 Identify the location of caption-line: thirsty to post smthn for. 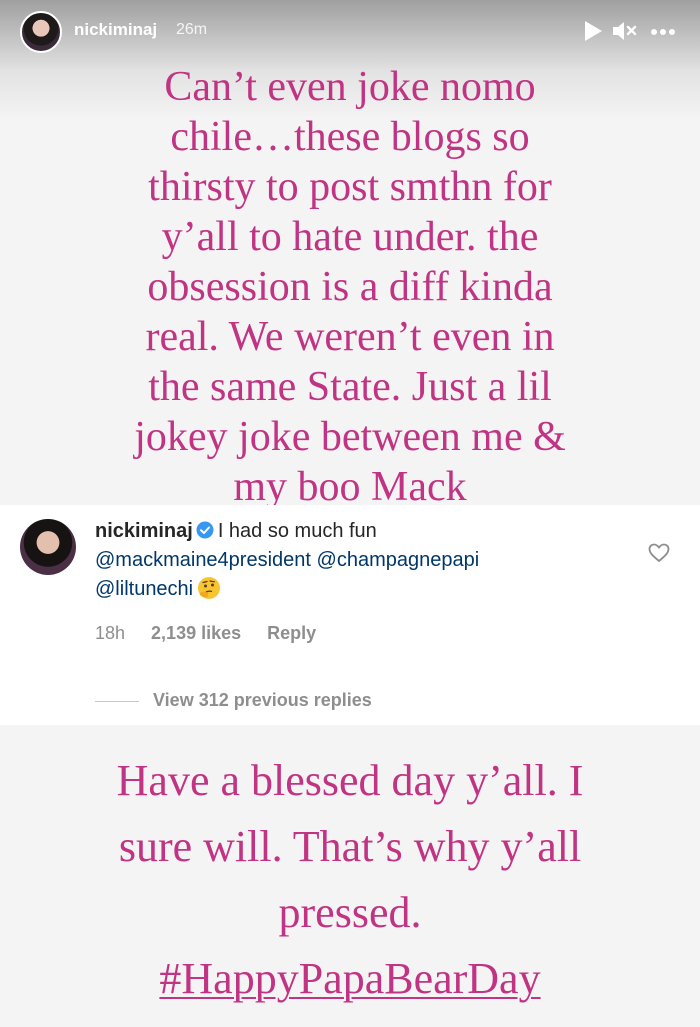
(350, 187).